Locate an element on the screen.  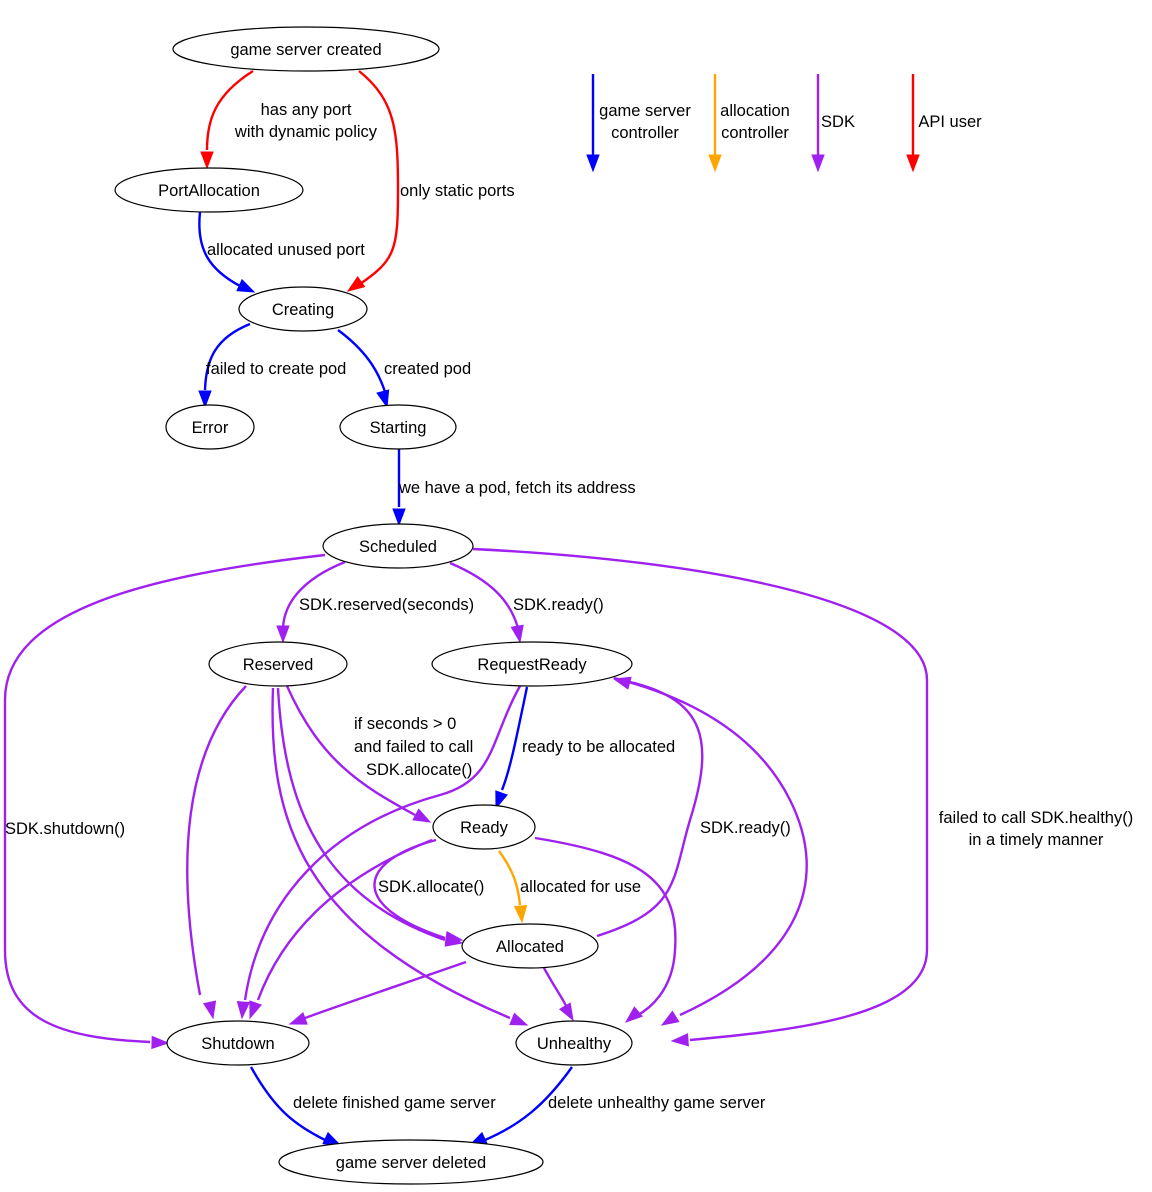
edge-allocated-to-shutdown is located at coordinates (377, 992).